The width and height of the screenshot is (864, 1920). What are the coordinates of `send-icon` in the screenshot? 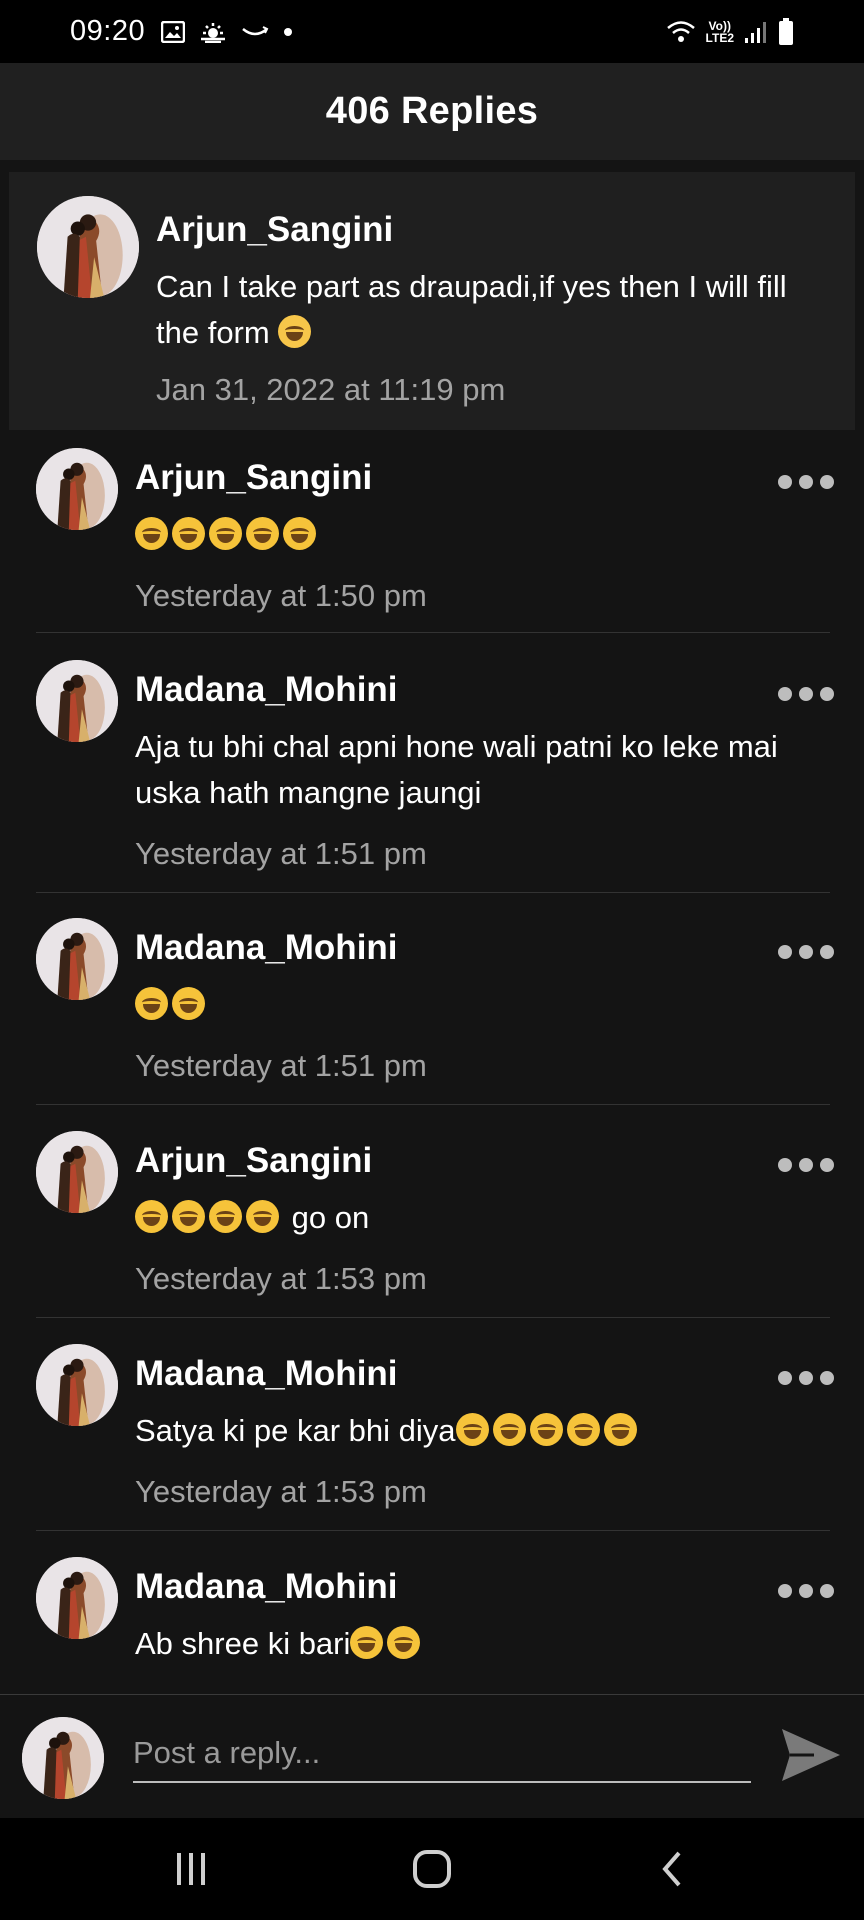 It's located at (811, 1755).